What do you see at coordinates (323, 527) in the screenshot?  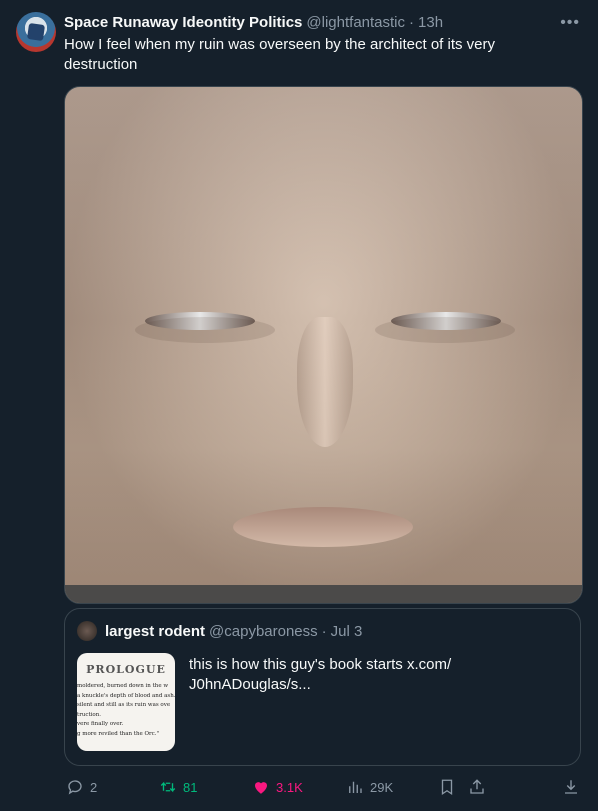 I see `image-mouth` at bounding box center [323, 527].